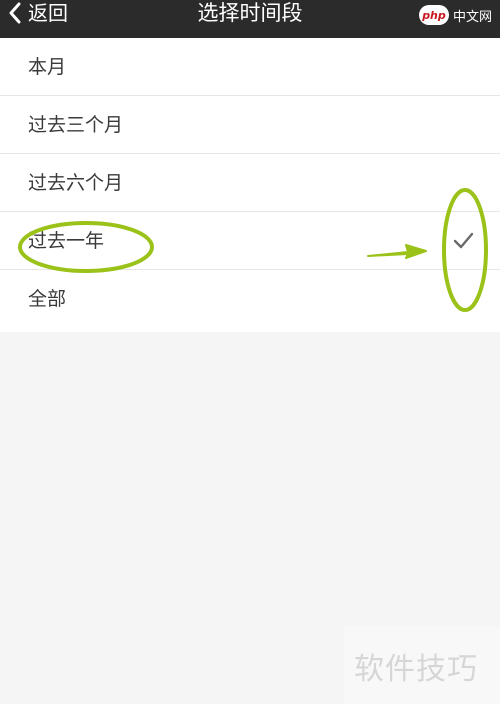 The width and height of the screenshot is (500, 704). What do you see at coordinates (250, 125) in the screenshot?
I see `option-past-three-months: 过去三个月` at bounding box center [250, 125].